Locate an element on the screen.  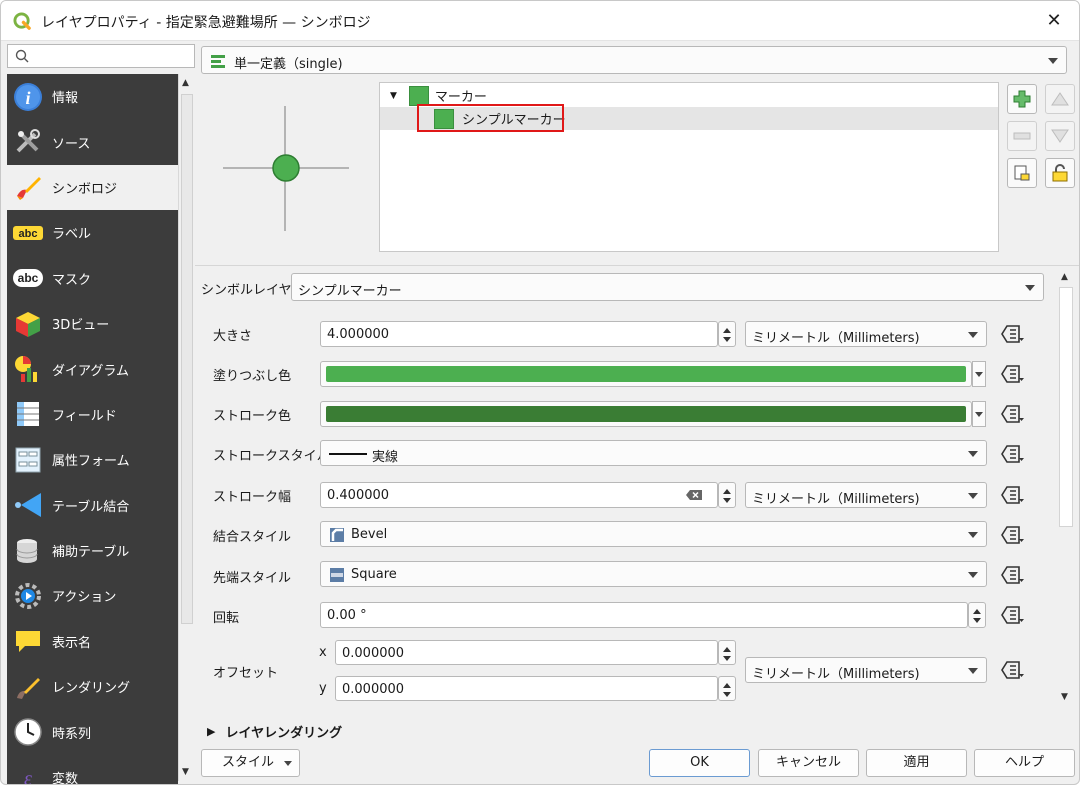
symbol-layer-tree: ▼ マーカー シンプルマーカー is located at coordinates (689, 167).